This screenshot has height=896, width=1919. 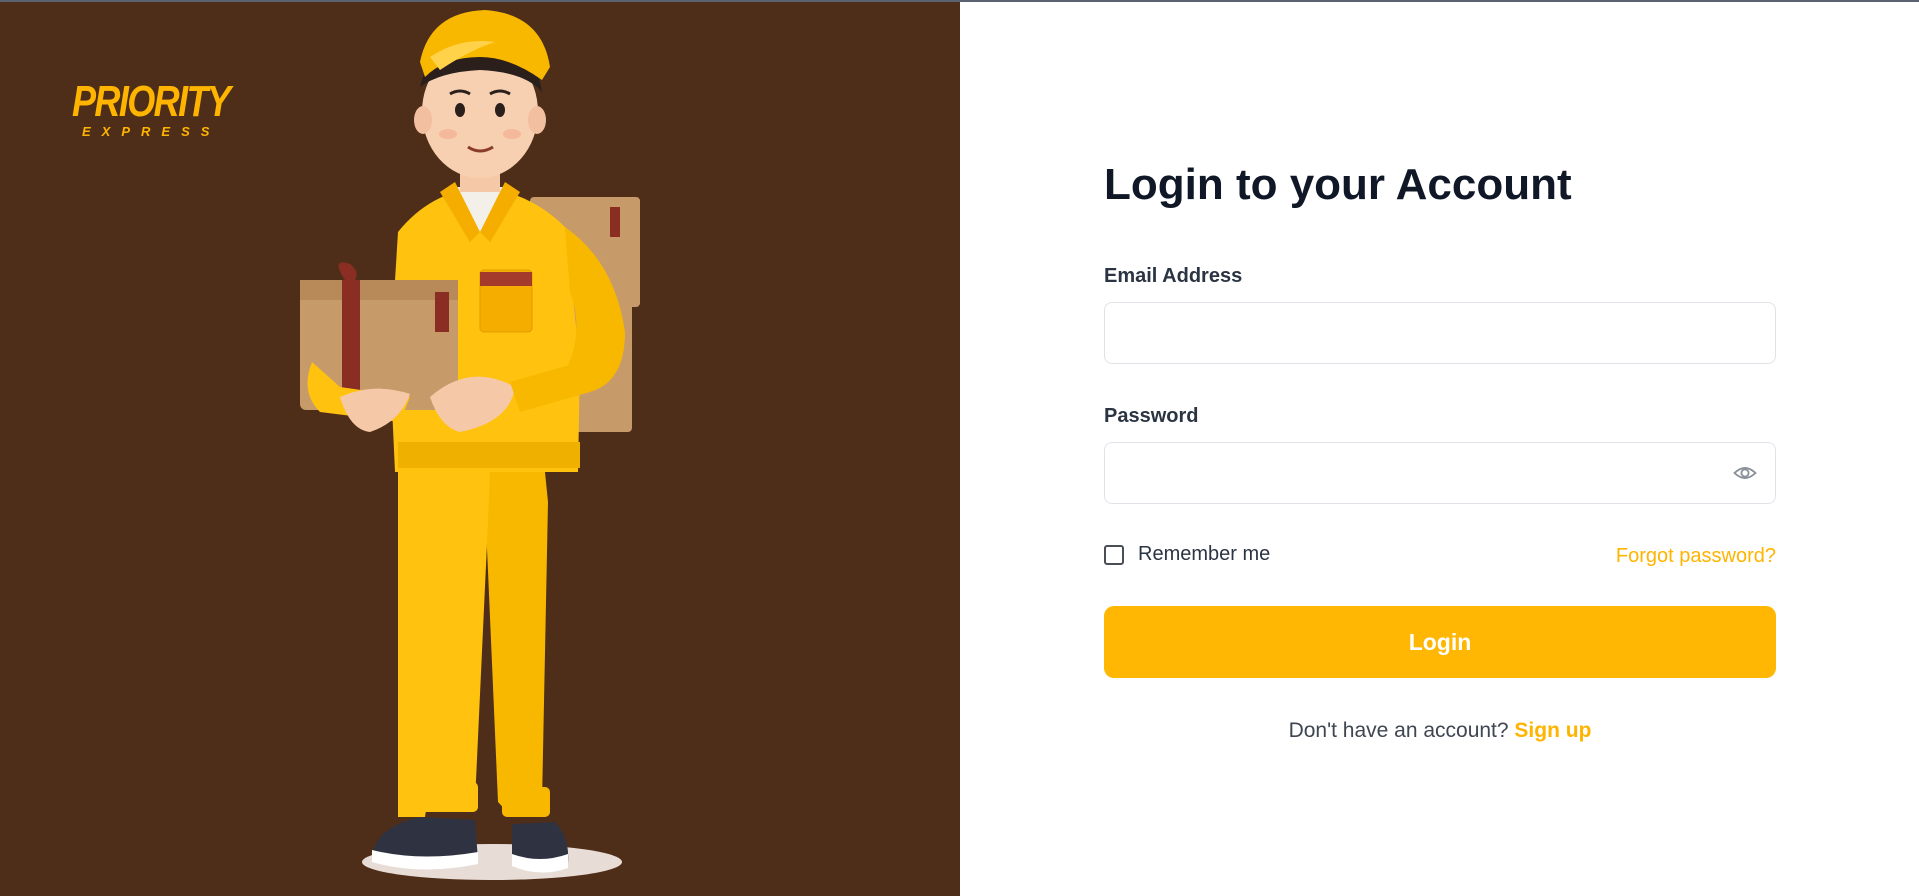 I want to click on remember-me: Remember me, so click(x=1187, y=554).